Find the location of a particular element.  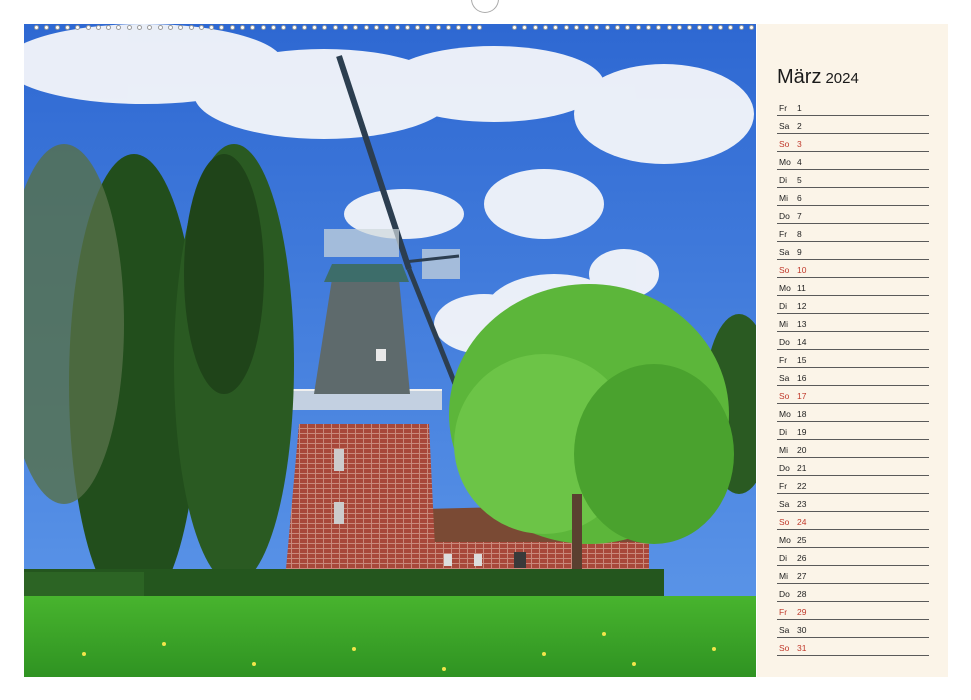

day-number: 26 is located at coordinates (802, 558).